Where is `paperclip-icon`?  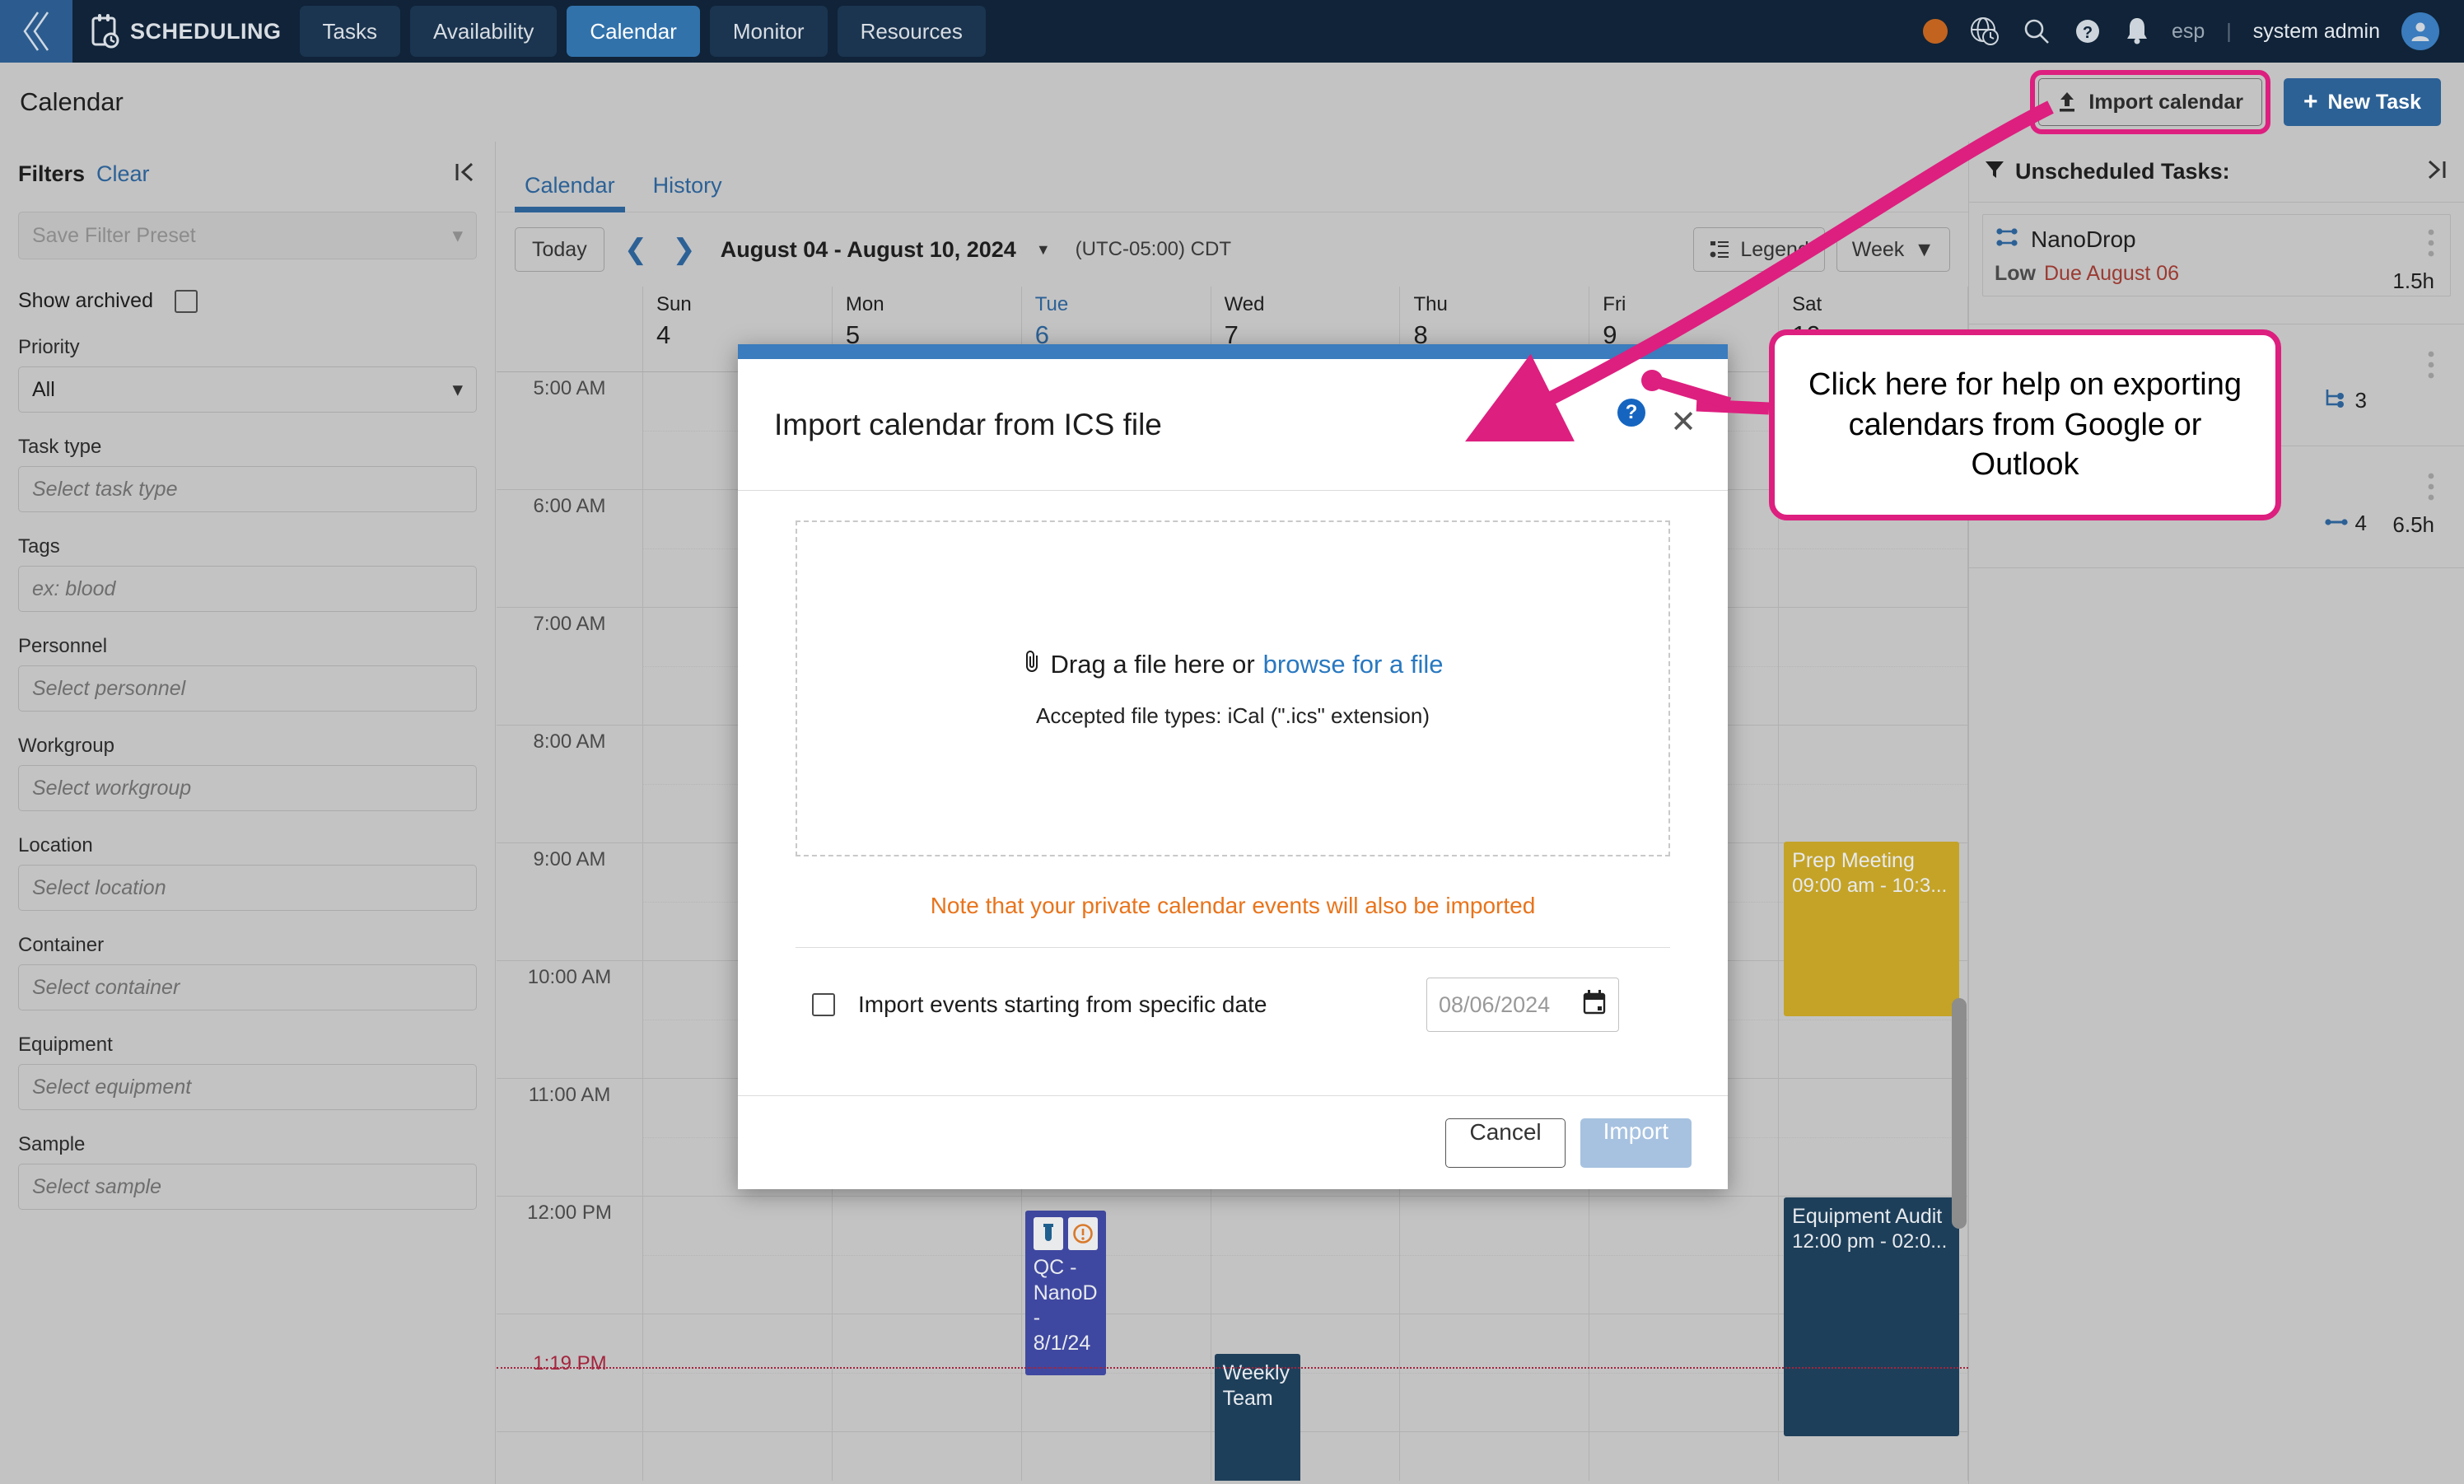 paperclip-icon is located at coordinates (1033, 664).